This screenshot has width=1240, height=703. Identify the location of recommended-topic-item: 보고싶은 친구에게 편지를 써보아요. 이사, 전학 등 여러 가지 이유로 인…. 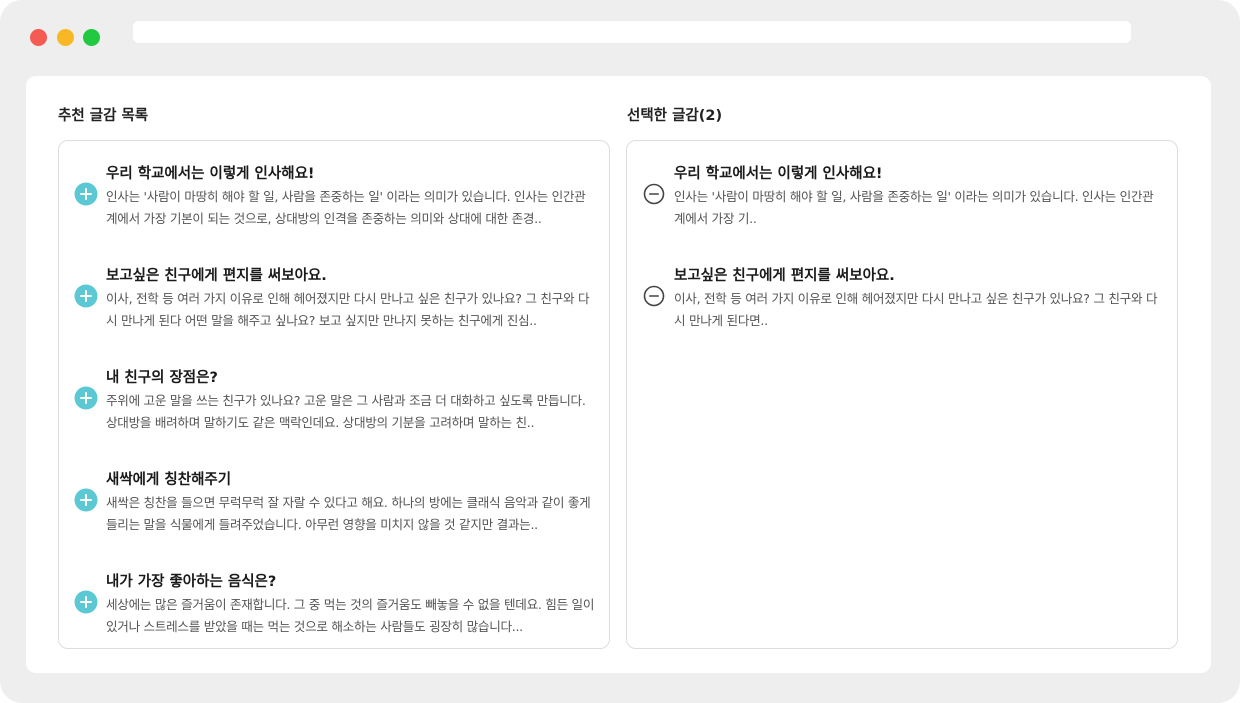
(334, 304).